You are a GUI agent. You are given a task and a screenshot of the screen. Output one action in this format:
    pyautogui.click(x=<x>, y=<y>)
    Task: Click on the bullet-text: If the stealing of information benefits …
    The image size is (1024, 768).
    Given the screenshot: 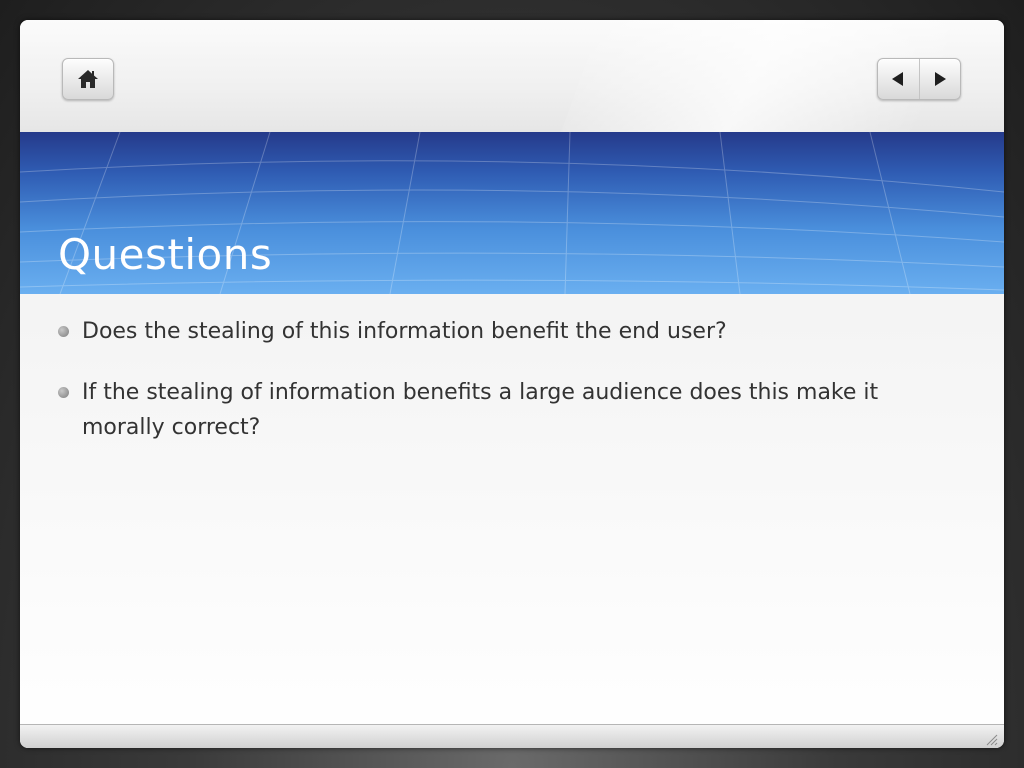 What is the action you would take?
    pyautogui.click(x=480, y=410)
    